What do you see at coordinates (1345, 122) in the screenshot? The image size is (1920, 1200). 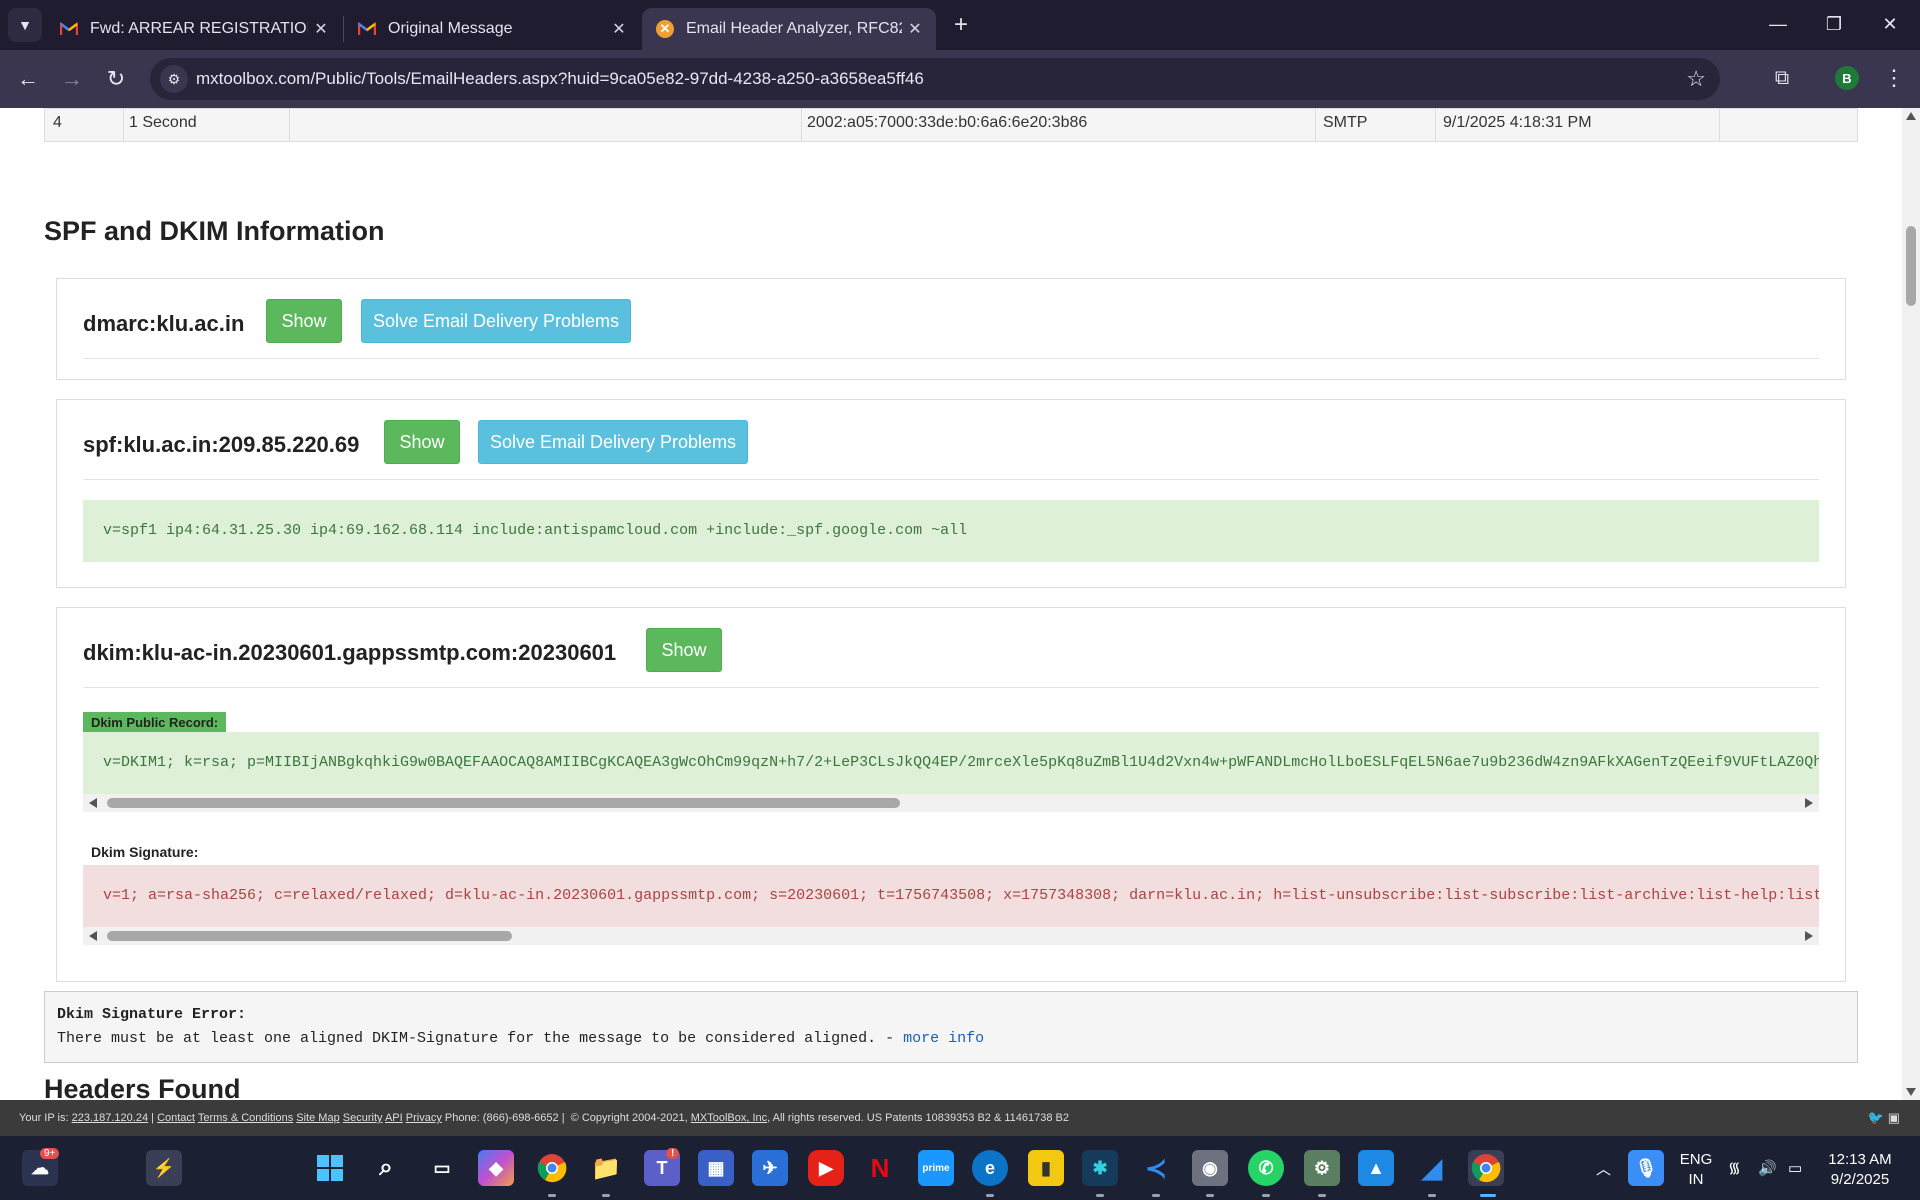 I see `hop-with: SMTP` at bounding box center [1345, 122].